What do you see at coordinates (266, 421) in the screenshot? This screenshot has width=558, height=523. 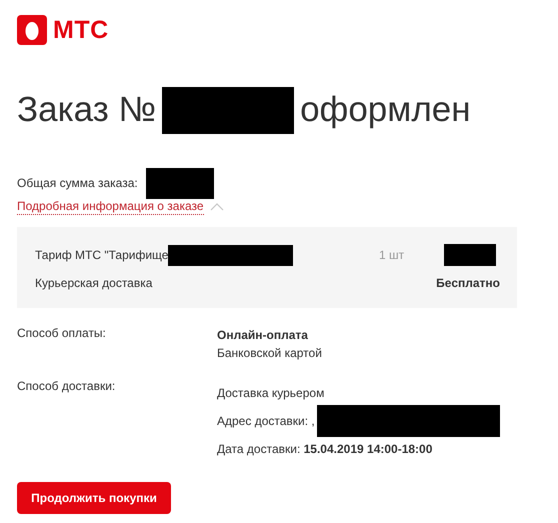 I see `info-value: Адрес доставки: ,` at bounding box center [266, 421].